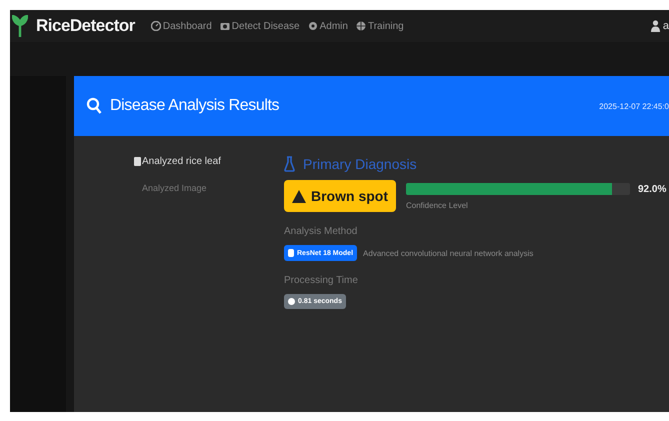 Image resolution: width=669 pixels, height=421 pixels. What do you see at coordinates (340, 196) in the screenshot?
I see `diagnosis-badge: Brown spot` at bounding box center [340, 196].